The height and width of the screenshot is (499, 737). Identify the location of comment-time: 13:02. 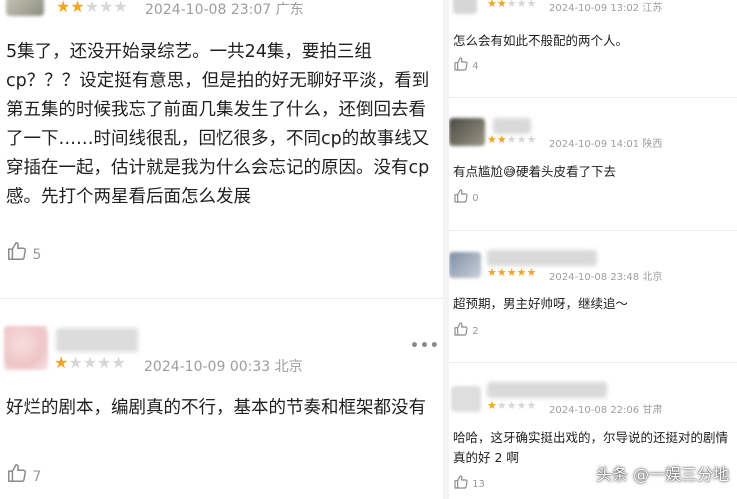
(625, 8).